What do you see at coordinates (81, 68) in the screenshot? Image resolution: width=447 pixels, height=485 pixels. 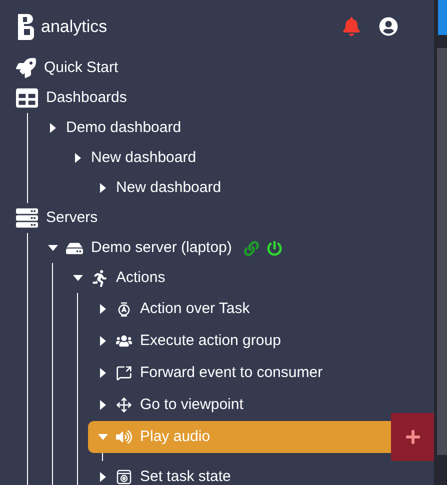 I see `tree-item-label: Quick Start` at bounding box center [81, 68].